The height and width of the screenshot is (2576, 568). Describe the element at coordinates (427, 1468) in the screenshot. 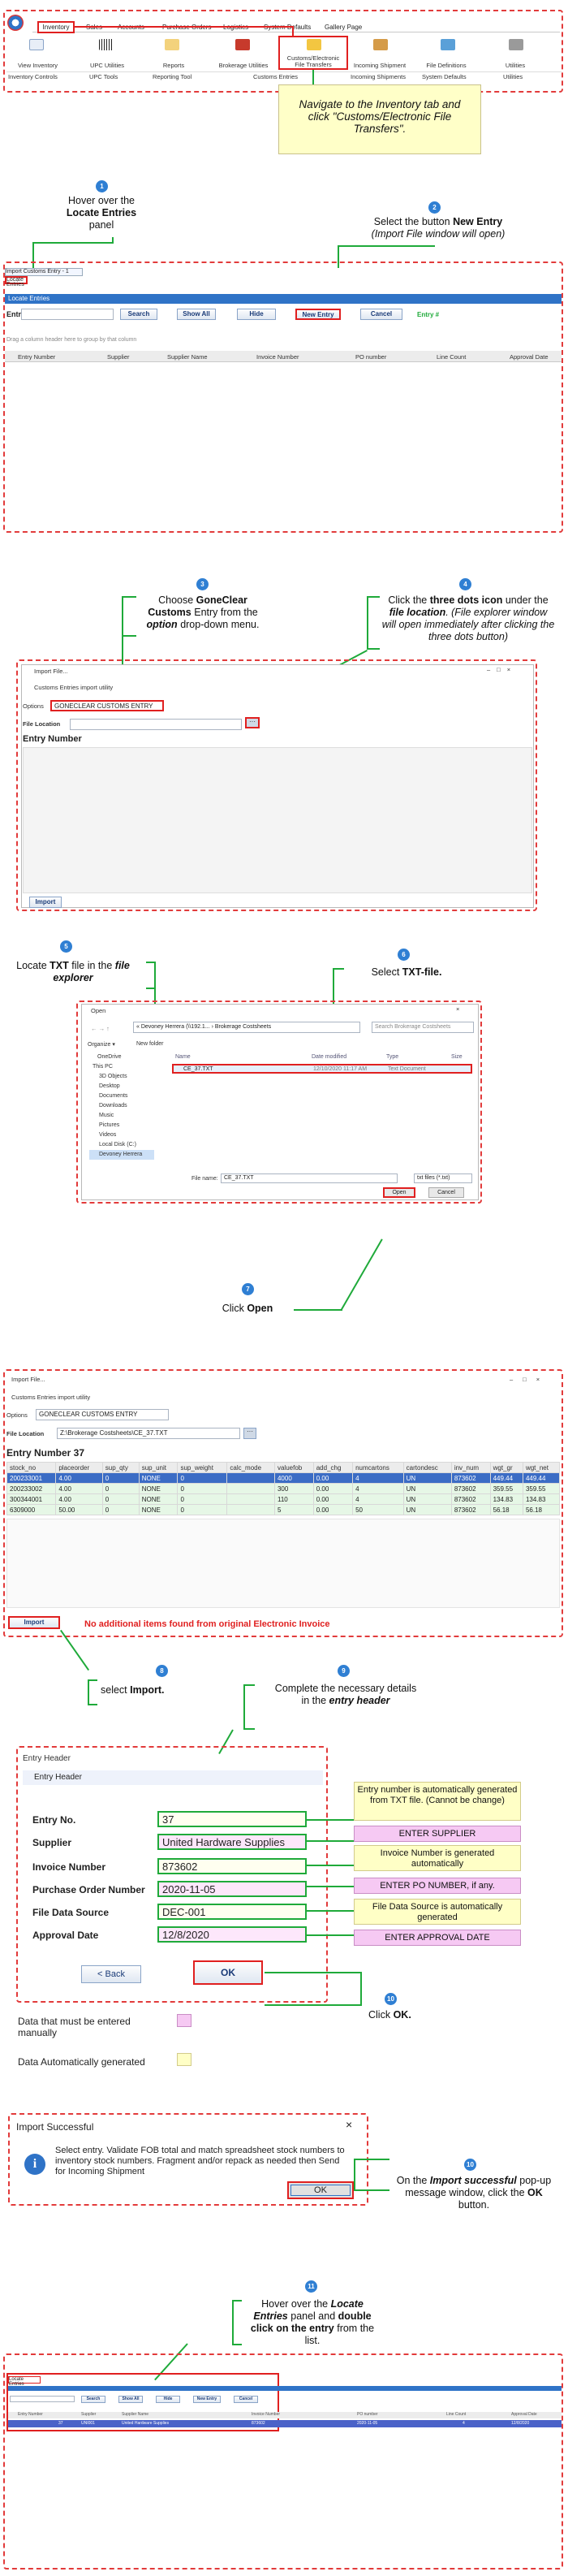

I see `th-cartondesc: cartondesc` at that location.